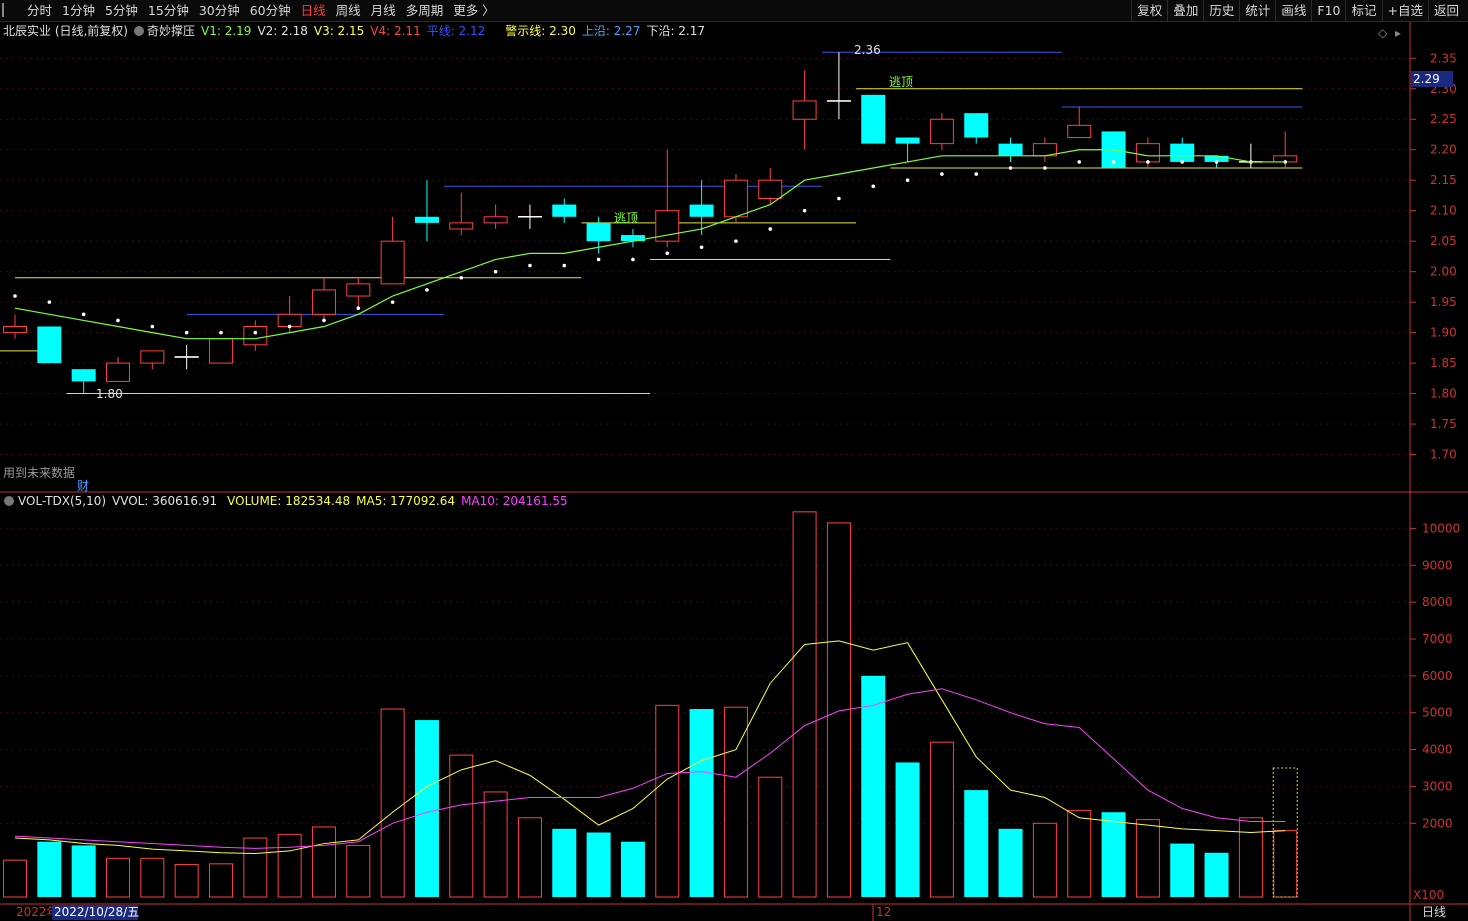  What do you see at coordinates (1437, 750) in the screenshot?
I see `volume-tick-label: 4000` at bounding box center [1437, 750].